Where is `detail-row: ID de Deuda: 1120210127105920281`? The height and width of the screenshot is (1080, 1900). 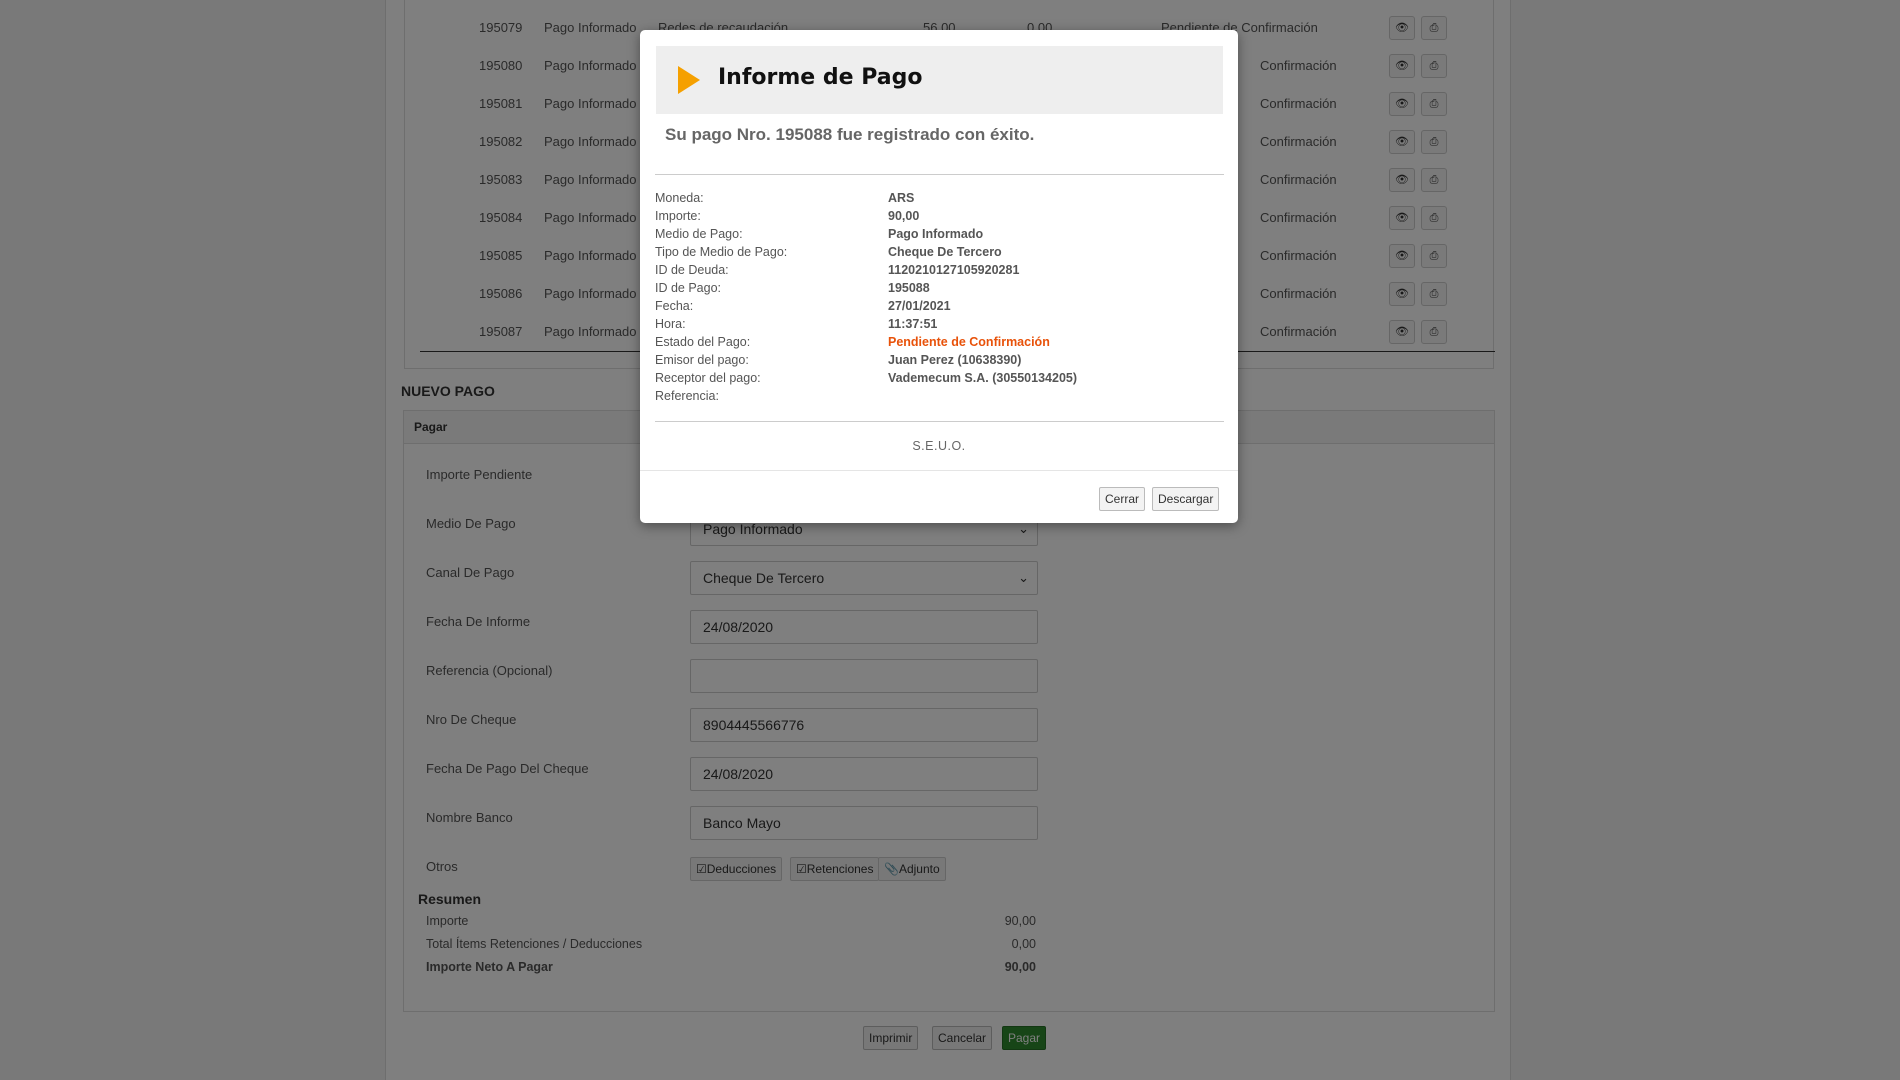
detail-row: ID de Deuda: 1120210127105920281 is located at coordinates (939, 272).